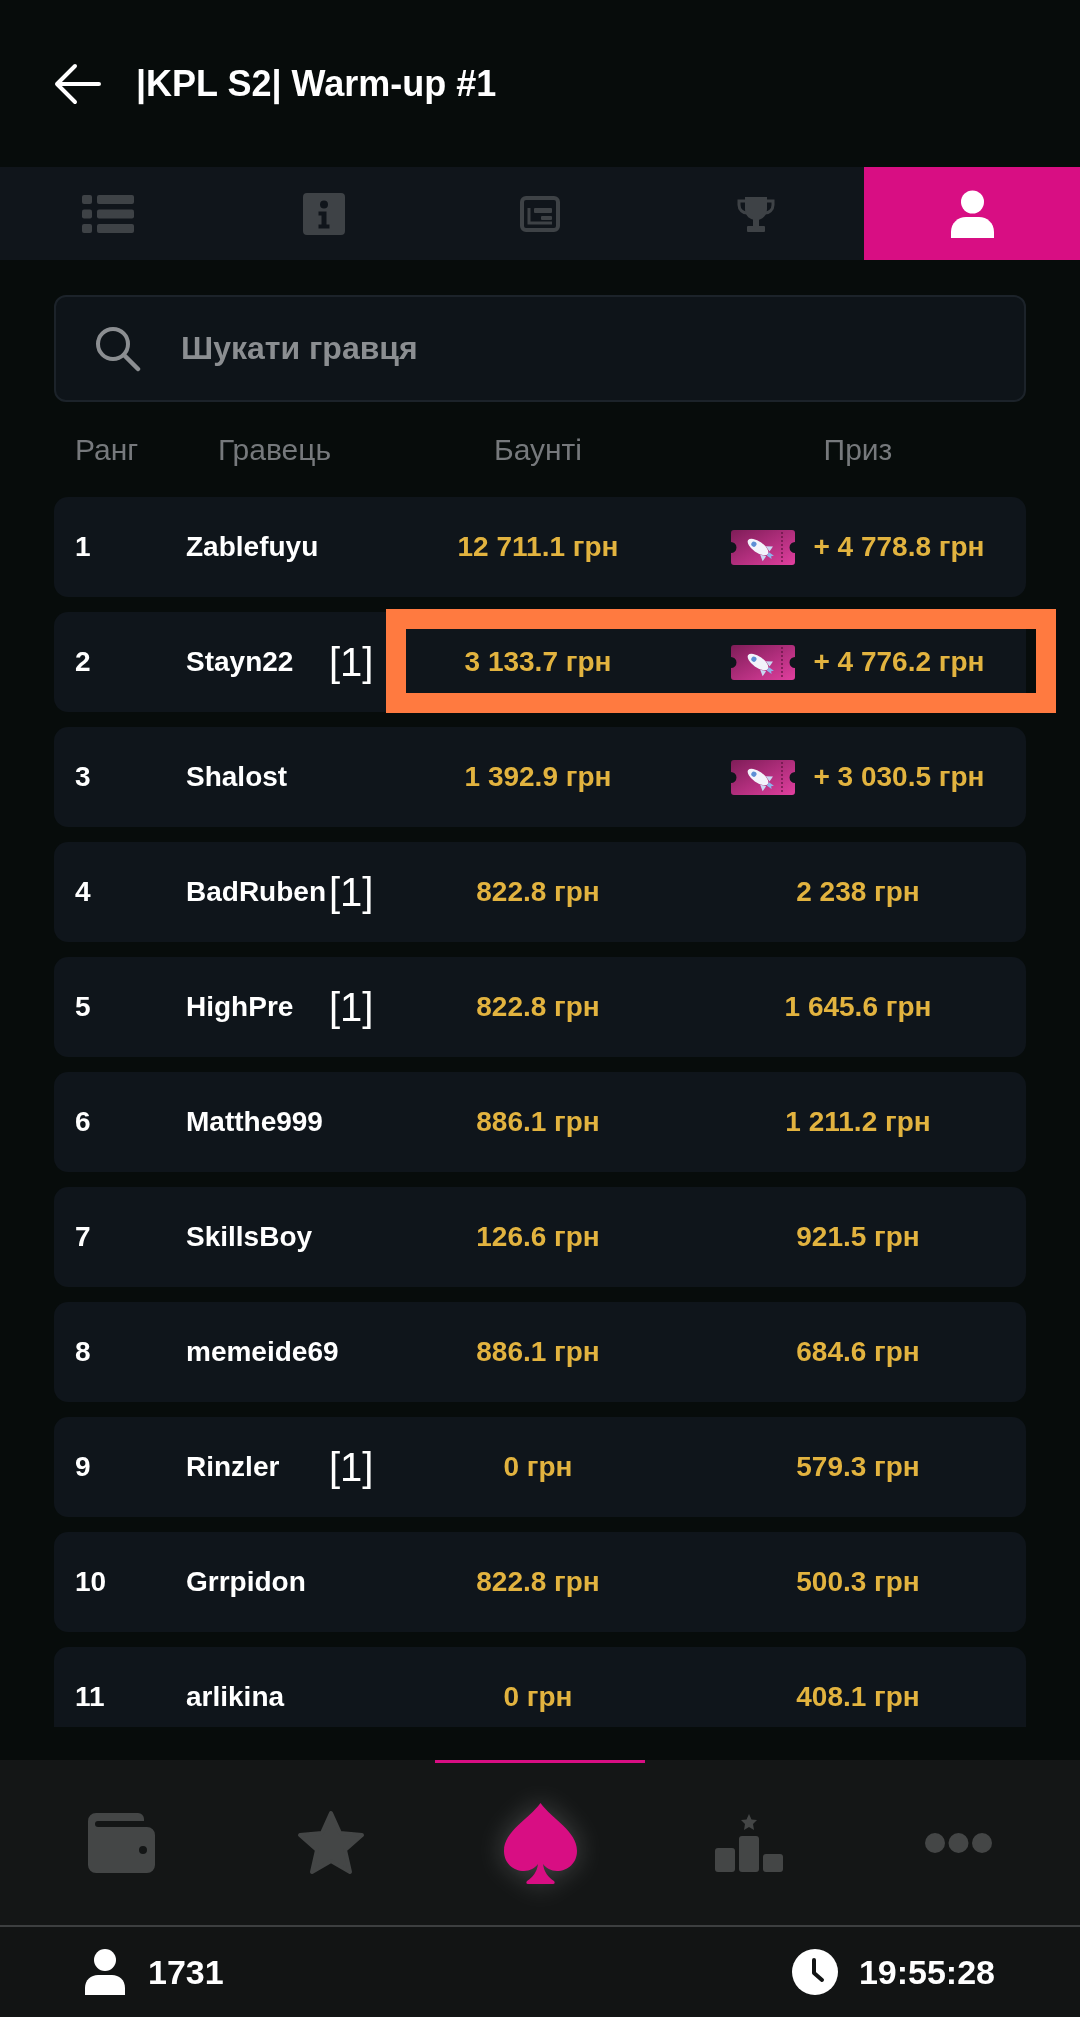 The width and height of the screenshot is (1080, 2017). Describe the element at coordinates (538, 662) in the screenshot. I see `bounty-amount: 3 133.7 грн` at that location.